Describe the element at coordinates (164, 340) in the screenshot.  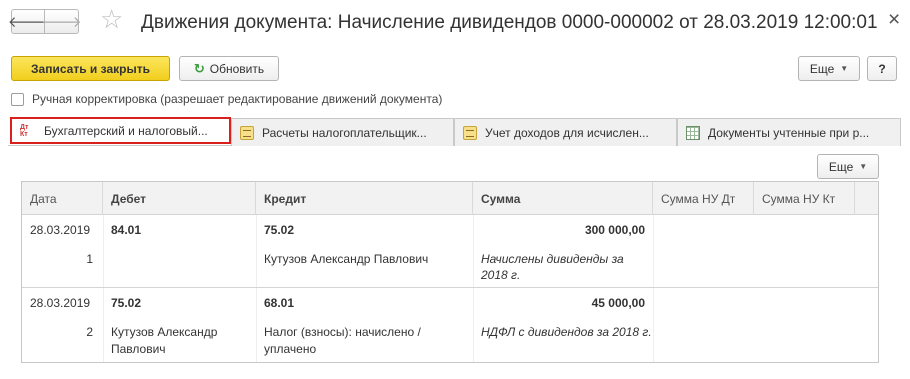
I see `row-debit-subconto: Кутузов Александр Павлович` at that location.